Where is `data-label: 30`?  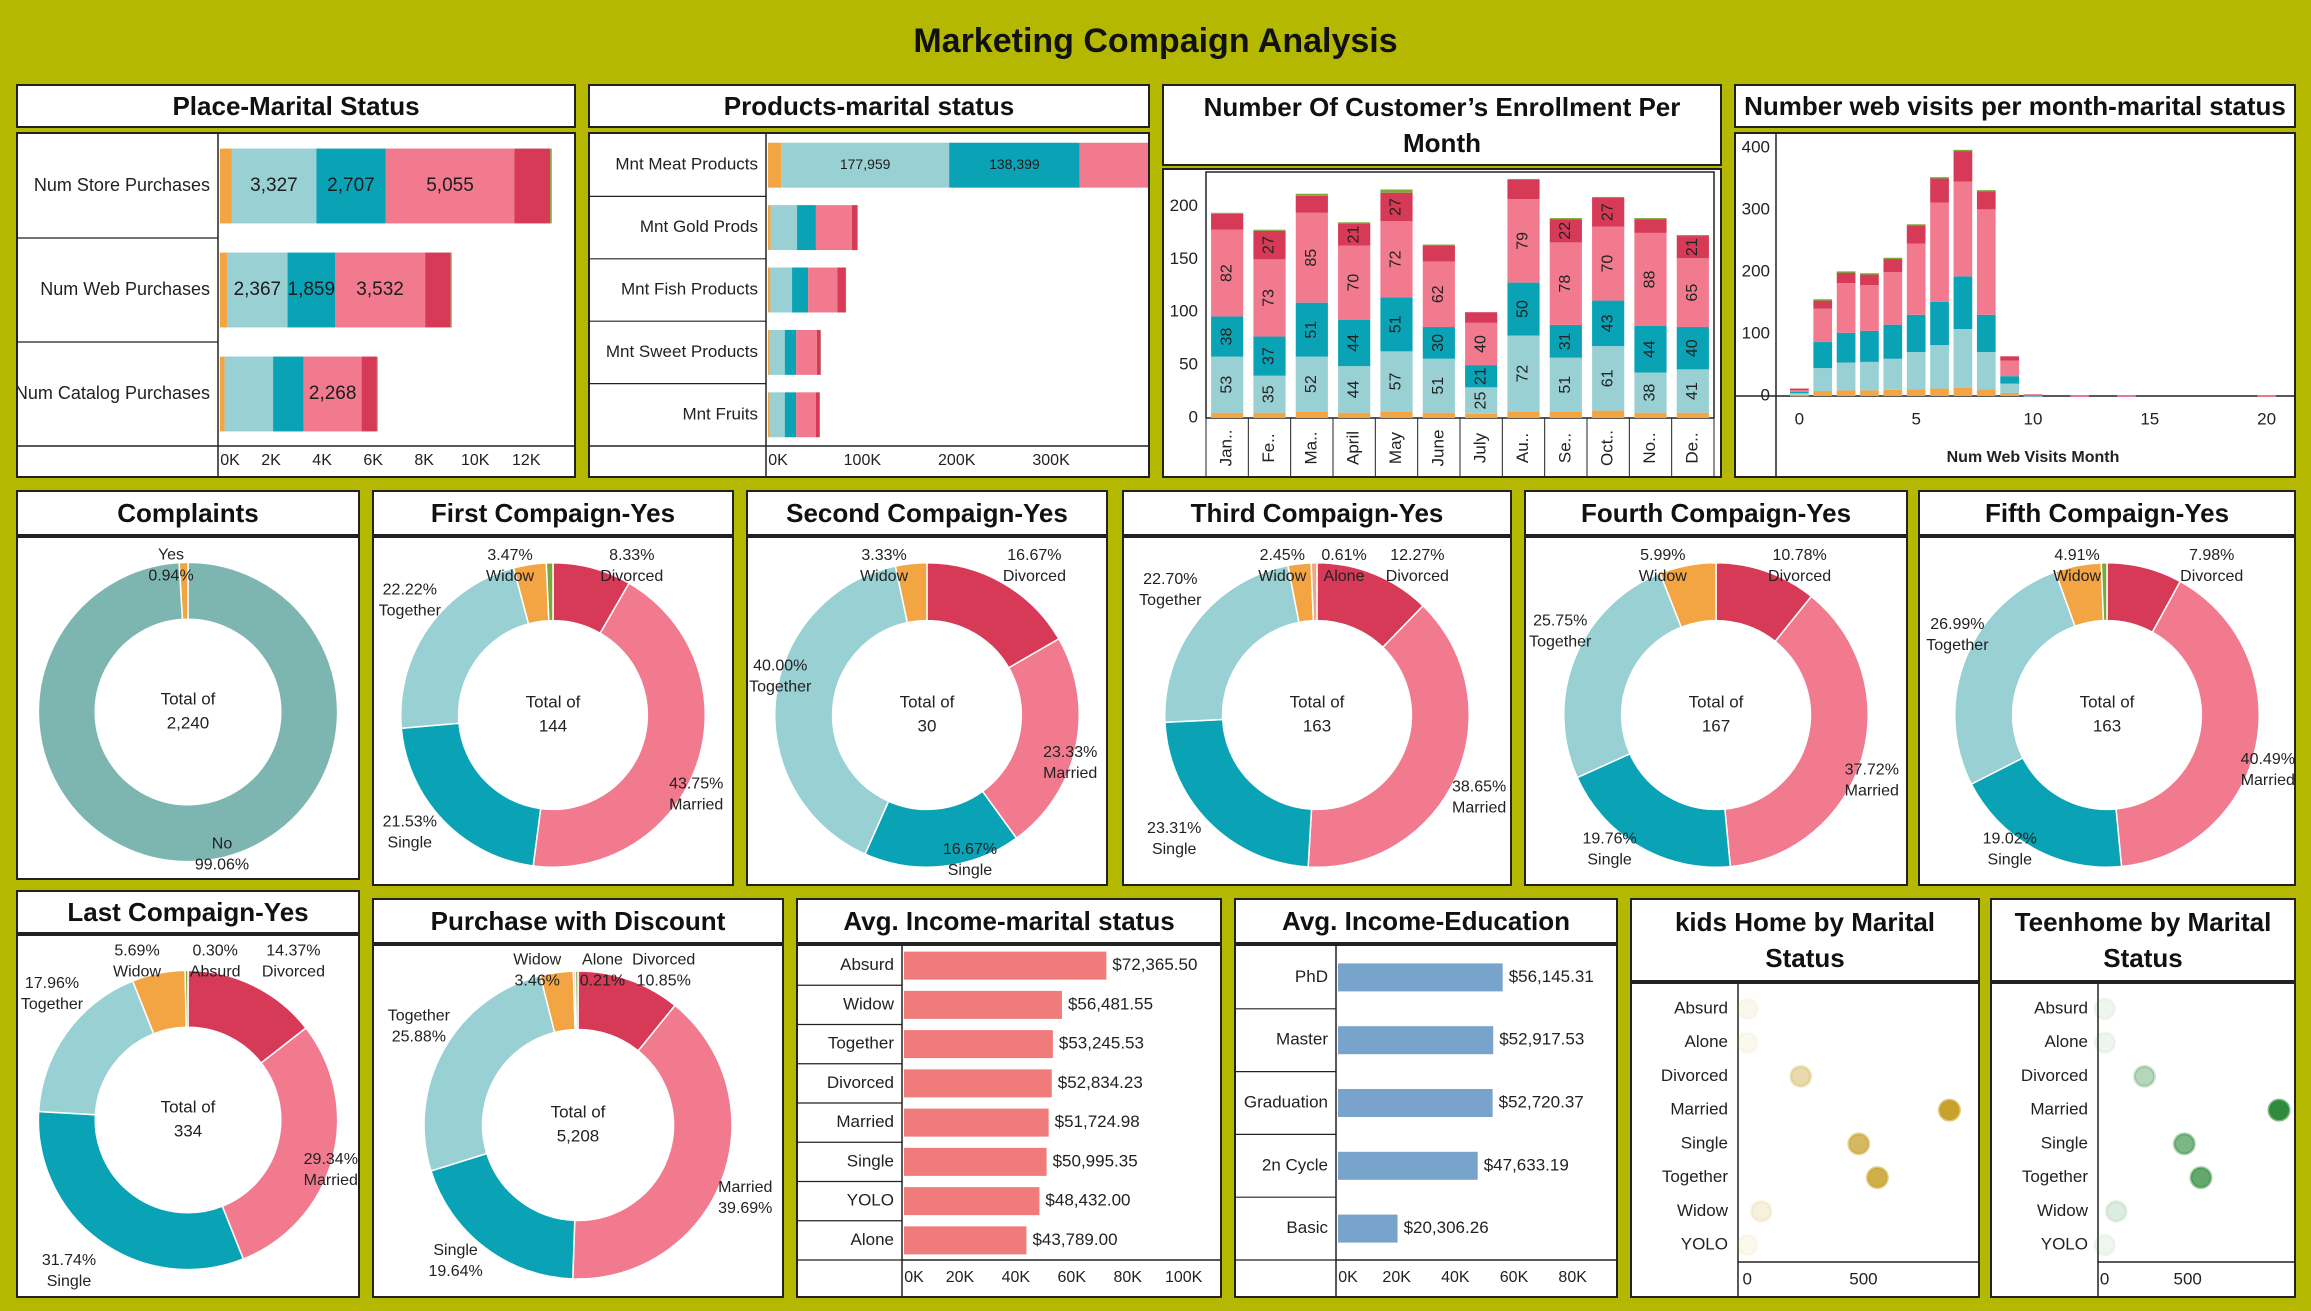 data-label: 30 is located at coordinates (1438, 343).